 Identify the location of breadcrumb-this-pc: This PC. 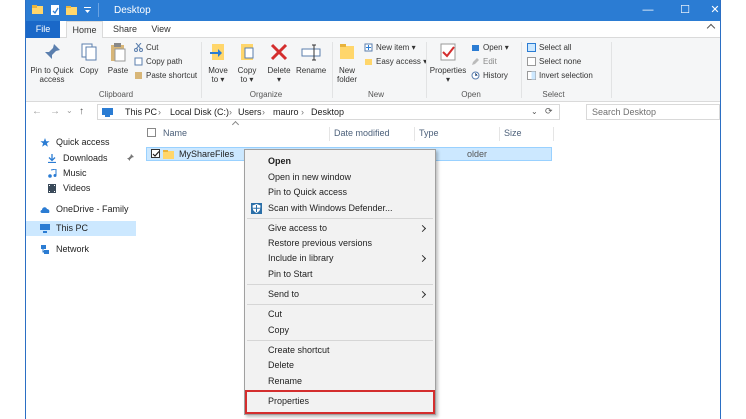
(141, 112).